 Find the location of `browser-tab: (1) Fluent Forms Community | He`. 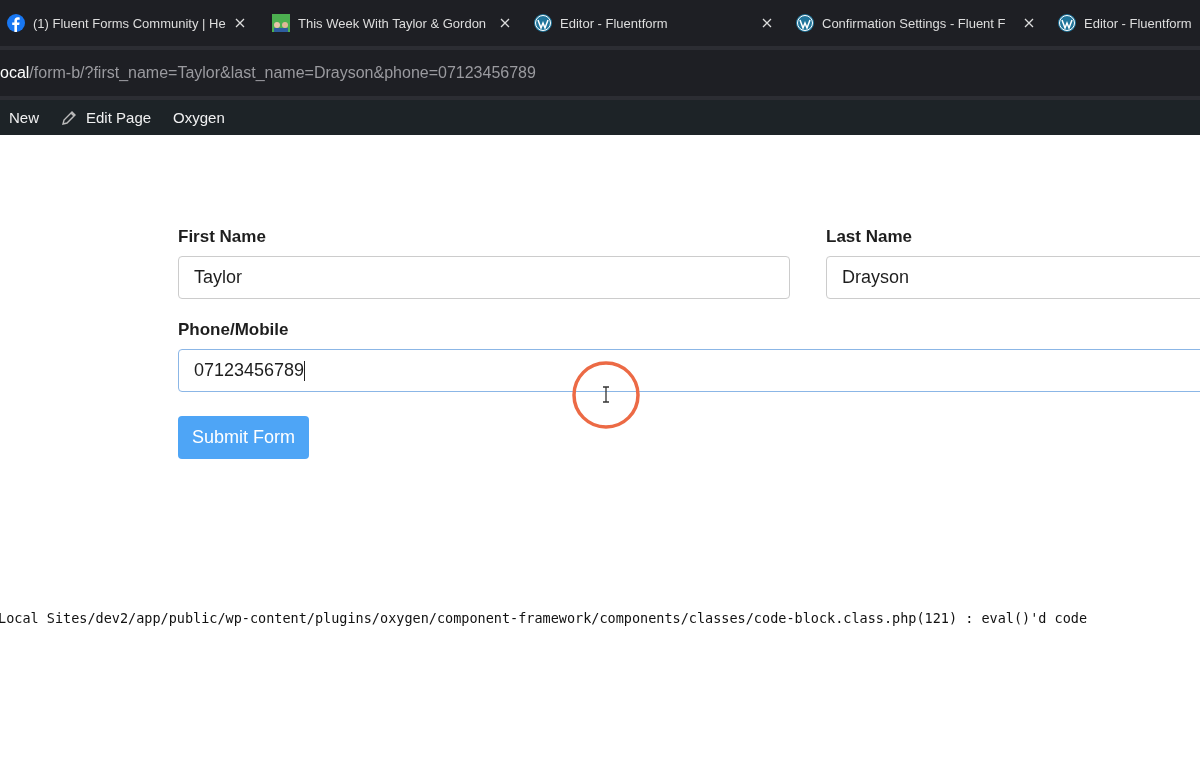

browser-tab: (1) Fluent Forms Community | He is located at coordinates (132, 23).